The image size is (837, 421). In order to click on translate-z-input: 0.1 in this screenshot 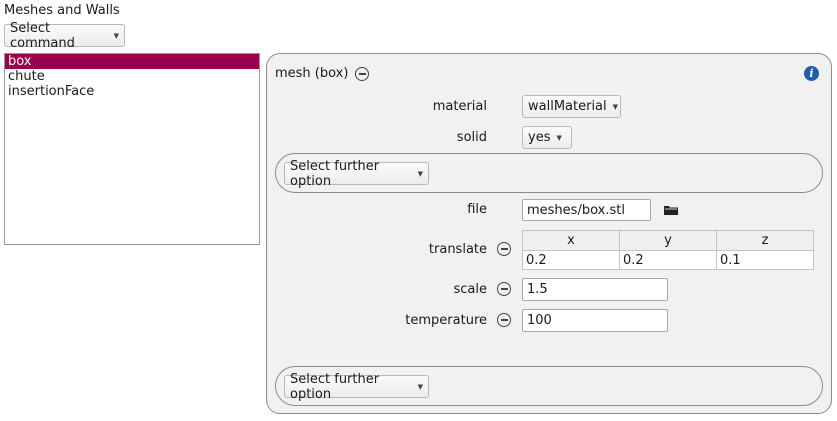, I will do `click(765, 260)`.